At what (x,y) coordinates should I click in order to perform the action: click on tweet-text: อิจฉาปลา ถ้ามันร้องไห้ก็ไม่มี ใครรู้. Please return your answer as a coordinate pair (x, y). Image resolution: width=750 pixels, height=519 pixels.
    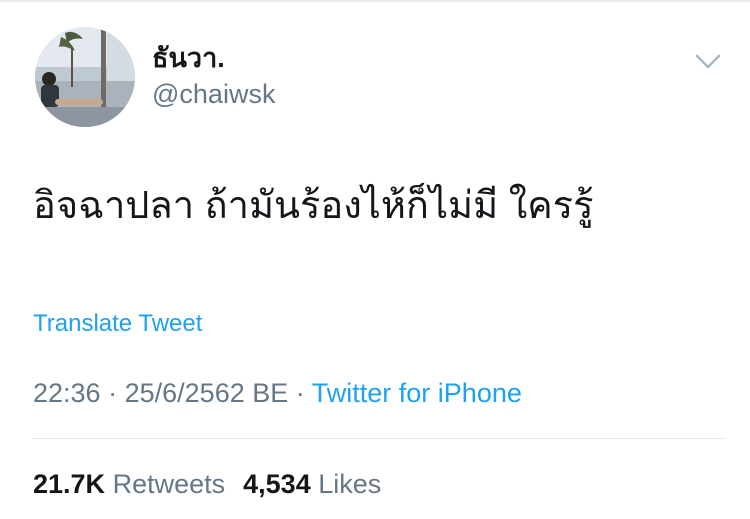
    Looking at the image, I should click on (313, 206).